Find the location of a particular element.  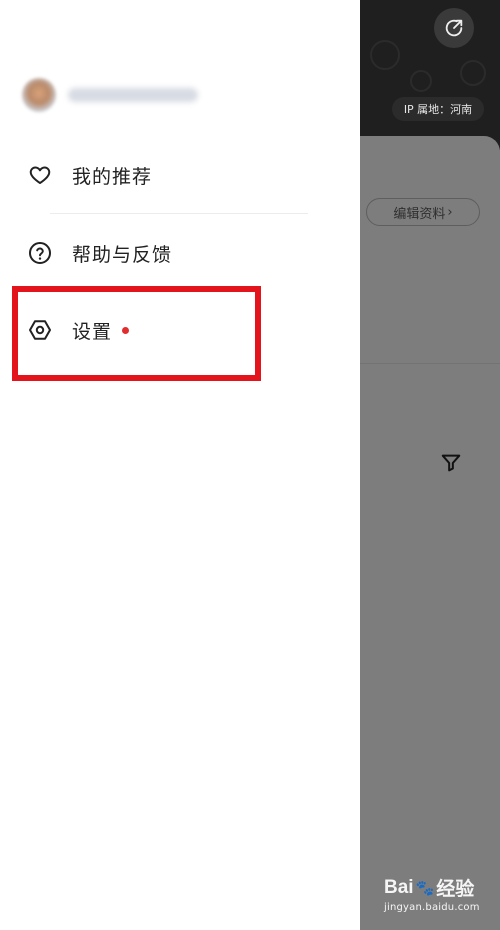

highlight-annotation-box is located at coordinates (136, 333).